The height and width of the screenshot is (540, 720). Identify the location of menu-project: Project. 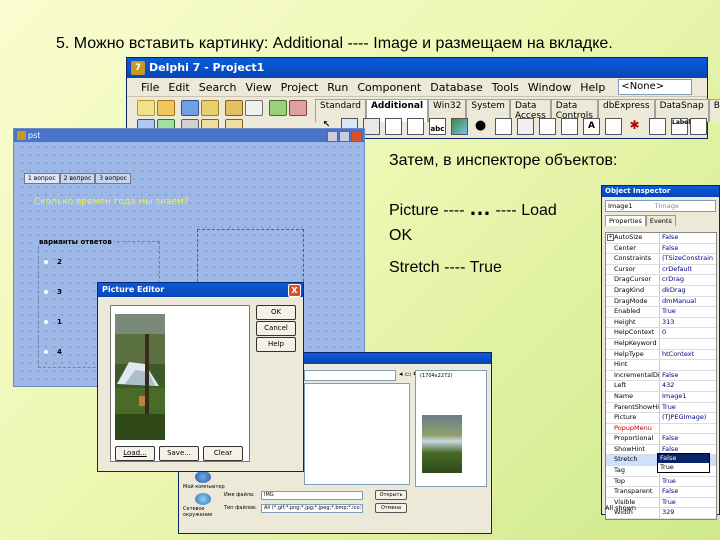
(300, 87).